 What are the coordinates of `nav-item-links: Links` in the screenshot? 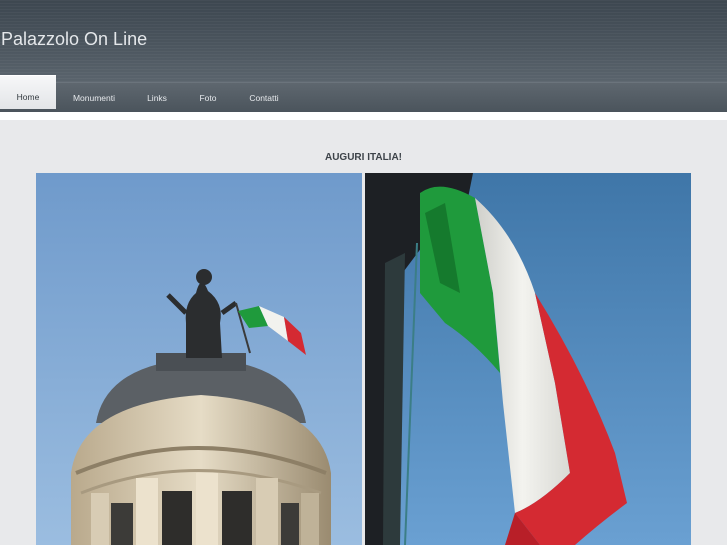 It's located at (157, 97).